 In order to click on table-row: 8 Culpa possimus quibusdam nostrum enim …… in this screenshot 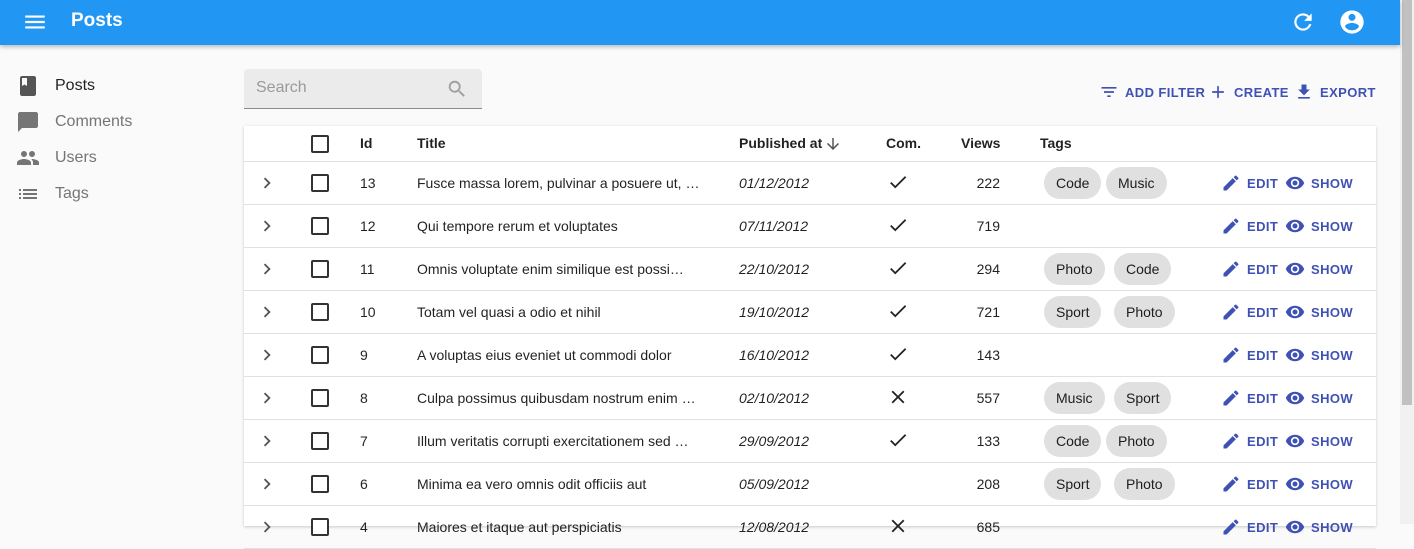, I will do `click(810, 398)`.